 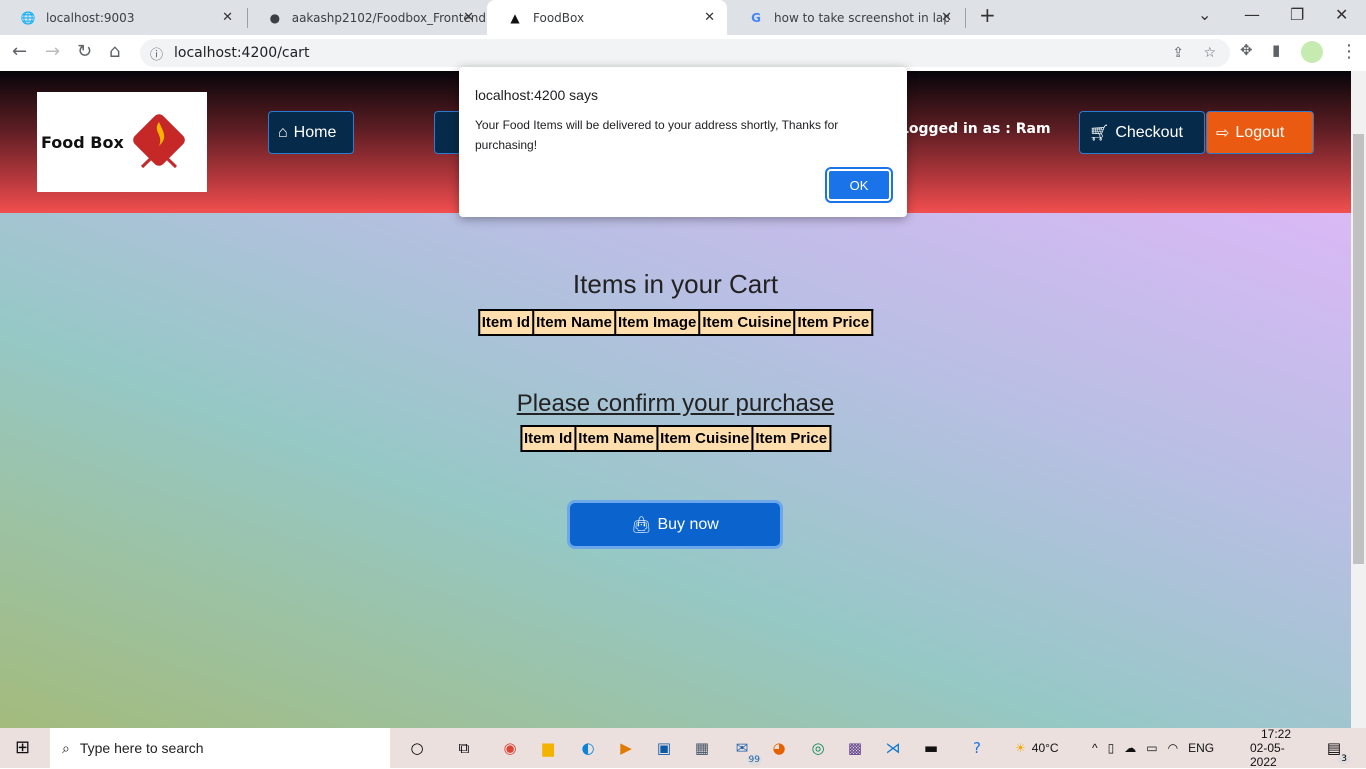 I want to click on wifi-icon: ◠, so click(x=1173, y=748).